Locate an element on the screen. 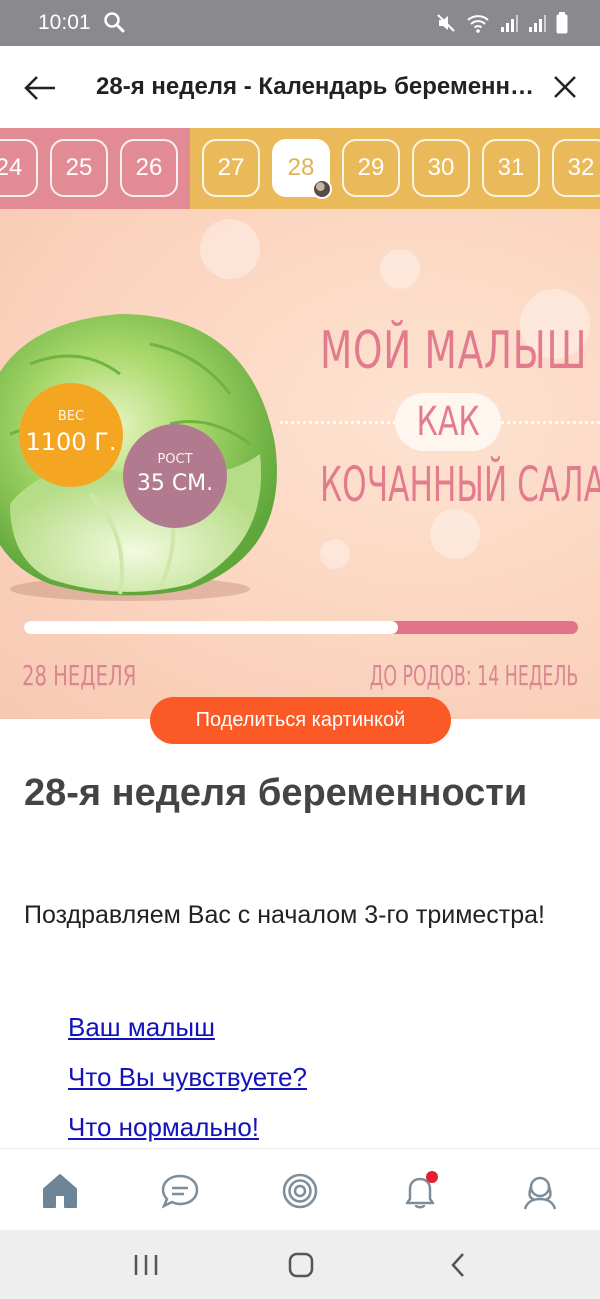  bottom-navigation is located at coordinates (300, 1189).